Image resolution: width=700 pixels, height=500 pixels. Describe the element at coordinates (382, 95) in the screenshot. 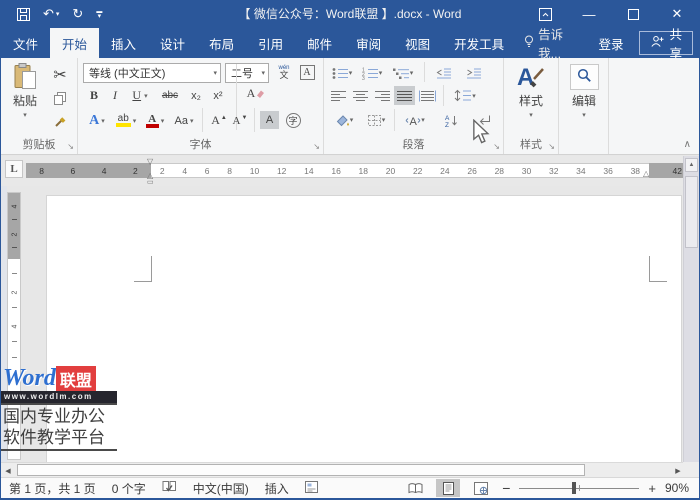

I see `align-right-icon` at that location.